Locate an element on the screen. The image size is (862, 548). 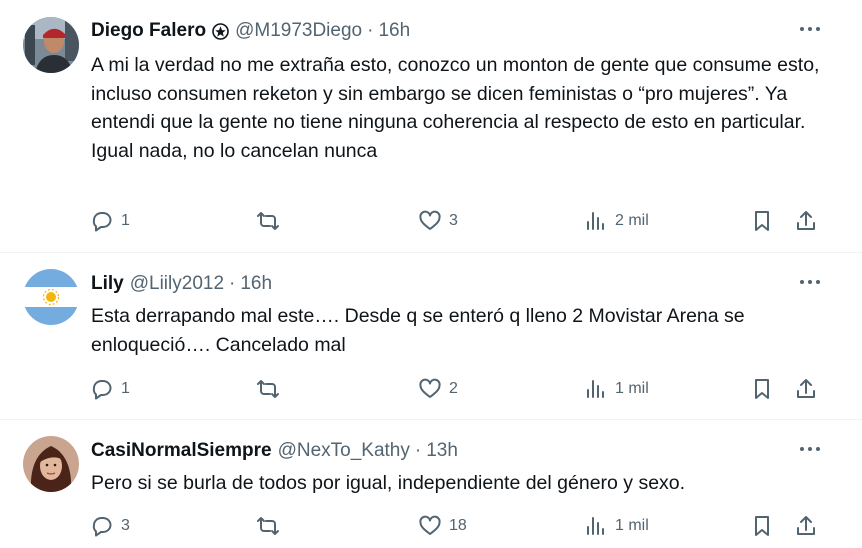
reply-button: 3 is located at coordinates (110, 526).